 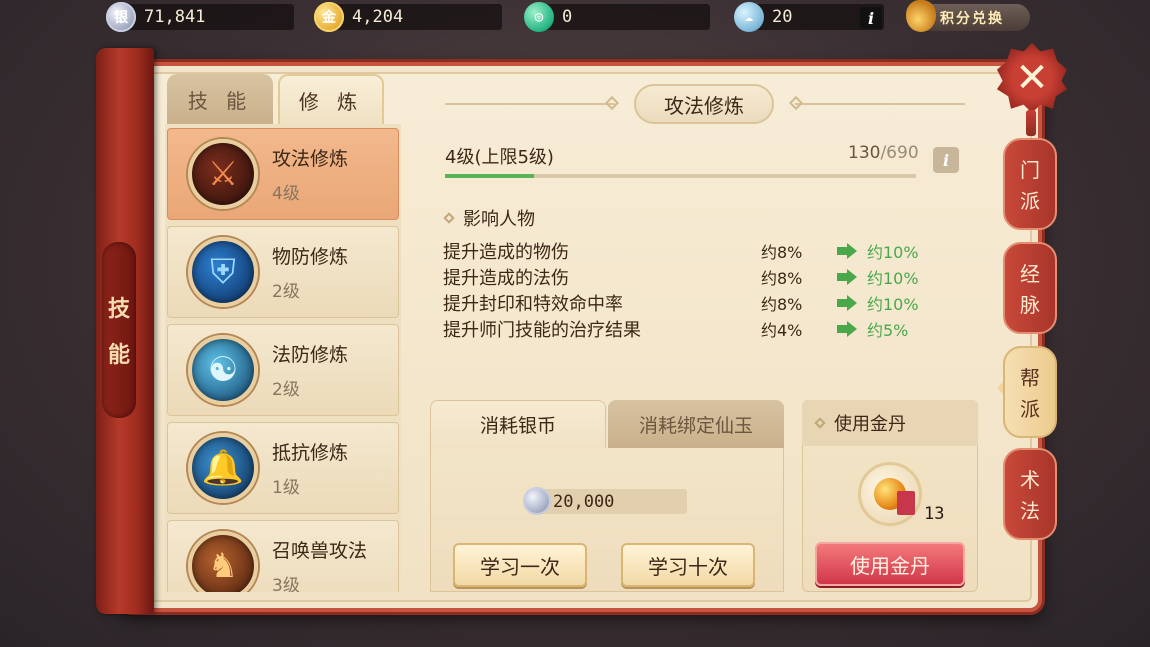 I want to click on golden-pill-heading-text: 使用金丹, so click(x=870, y=424).